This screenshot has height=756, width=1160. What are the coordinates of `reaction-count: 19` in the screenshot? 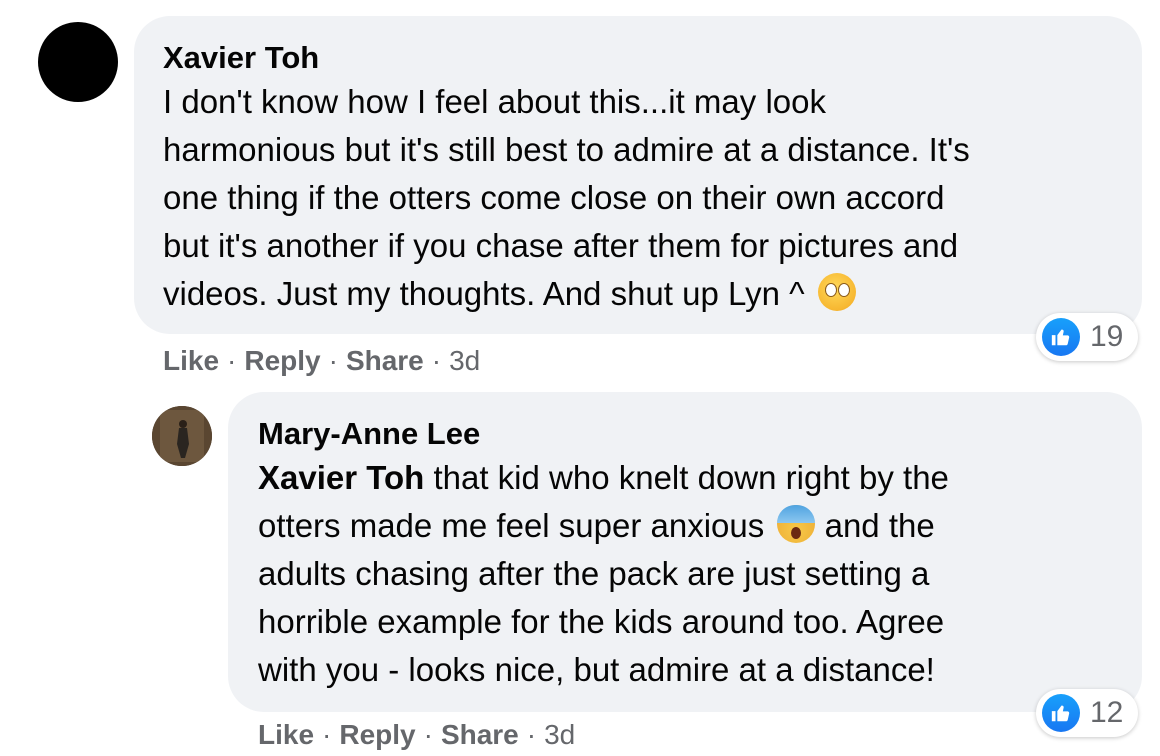 It's located at (1107, 336).